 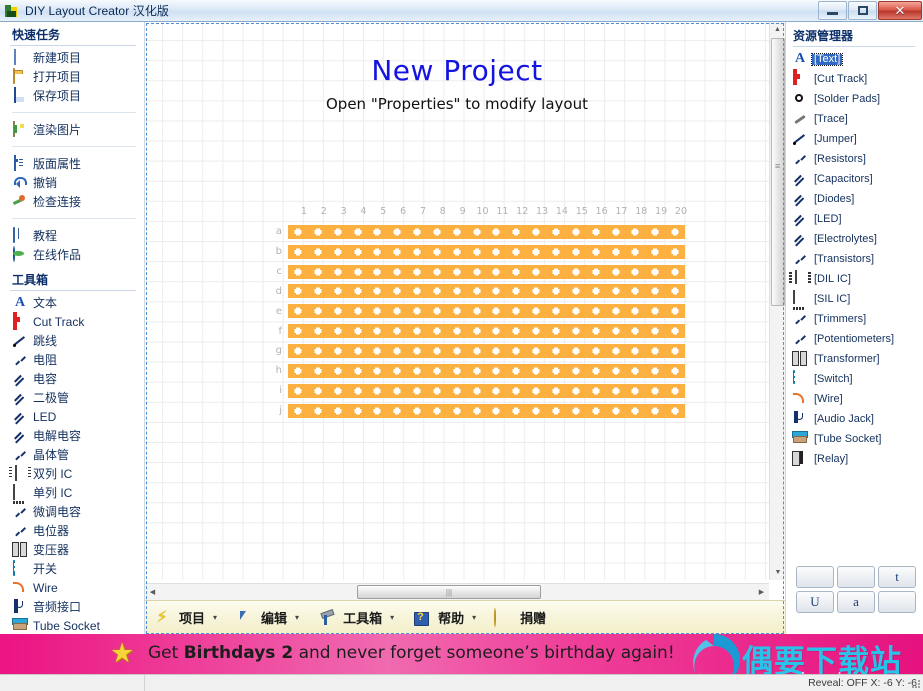 What do you see at coordinates (856, 602) in the screenshot?
I see `font-button-normal: a` at bounding box center [856, 602].